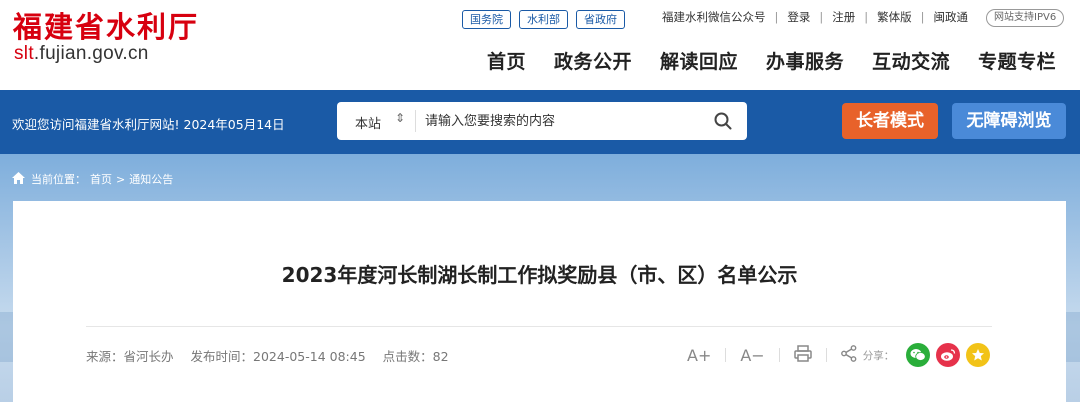 The height and width of the screenshot is (402, 1080). I want to click on gov-link-ministry: 水利部, so click(543, 19).